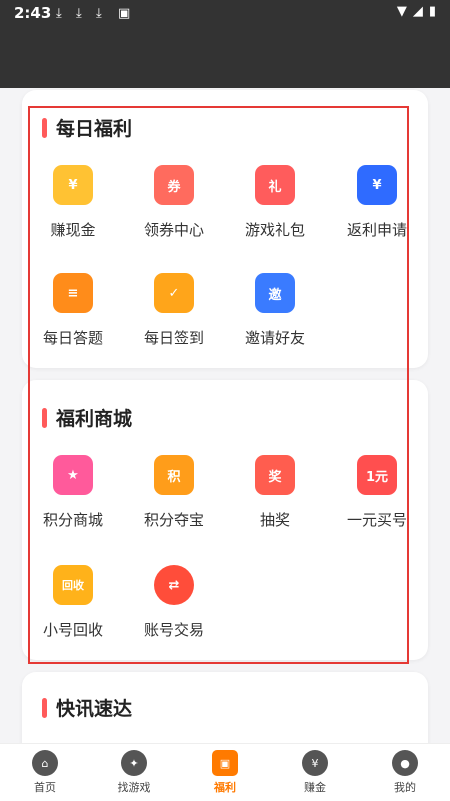  What do you see at coordinates (73, 475) in the screenshot?
I see `points-mall-bag-icon: ★` at bounding box center [73, 475].